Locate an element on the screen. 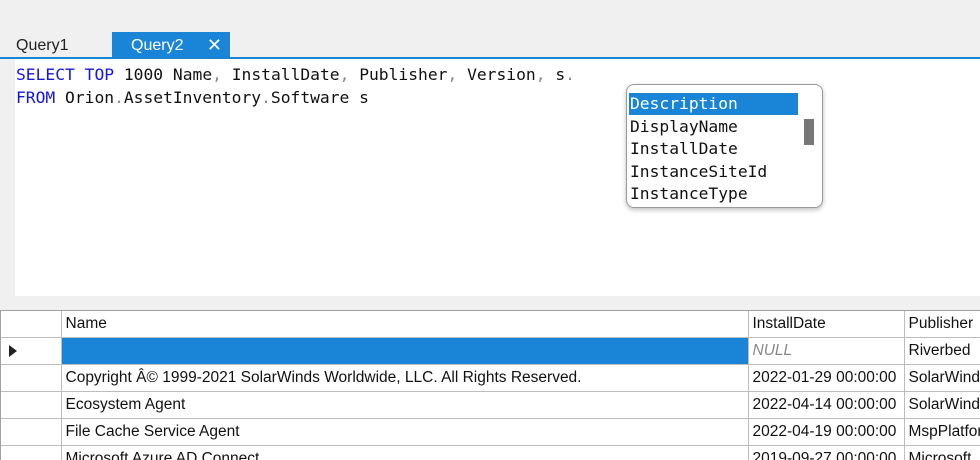 This screenshot has width=980, height=460. tab-label: Query2 is located at coordinates (157, 45).